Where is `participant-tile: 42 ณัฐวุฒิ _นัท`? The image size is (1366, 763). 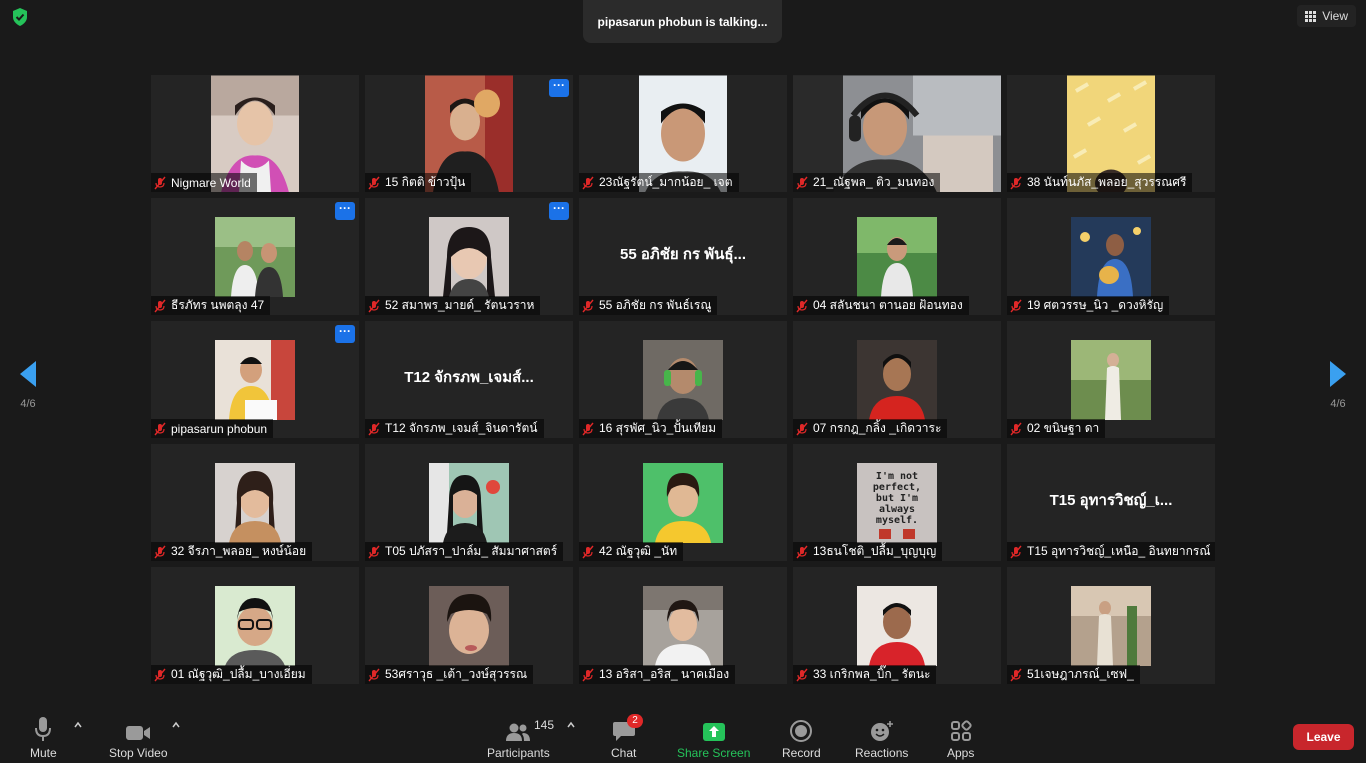
participant-tile: 42 ณัฐวุฒิ _นัท is located at coordinates (683, 502).